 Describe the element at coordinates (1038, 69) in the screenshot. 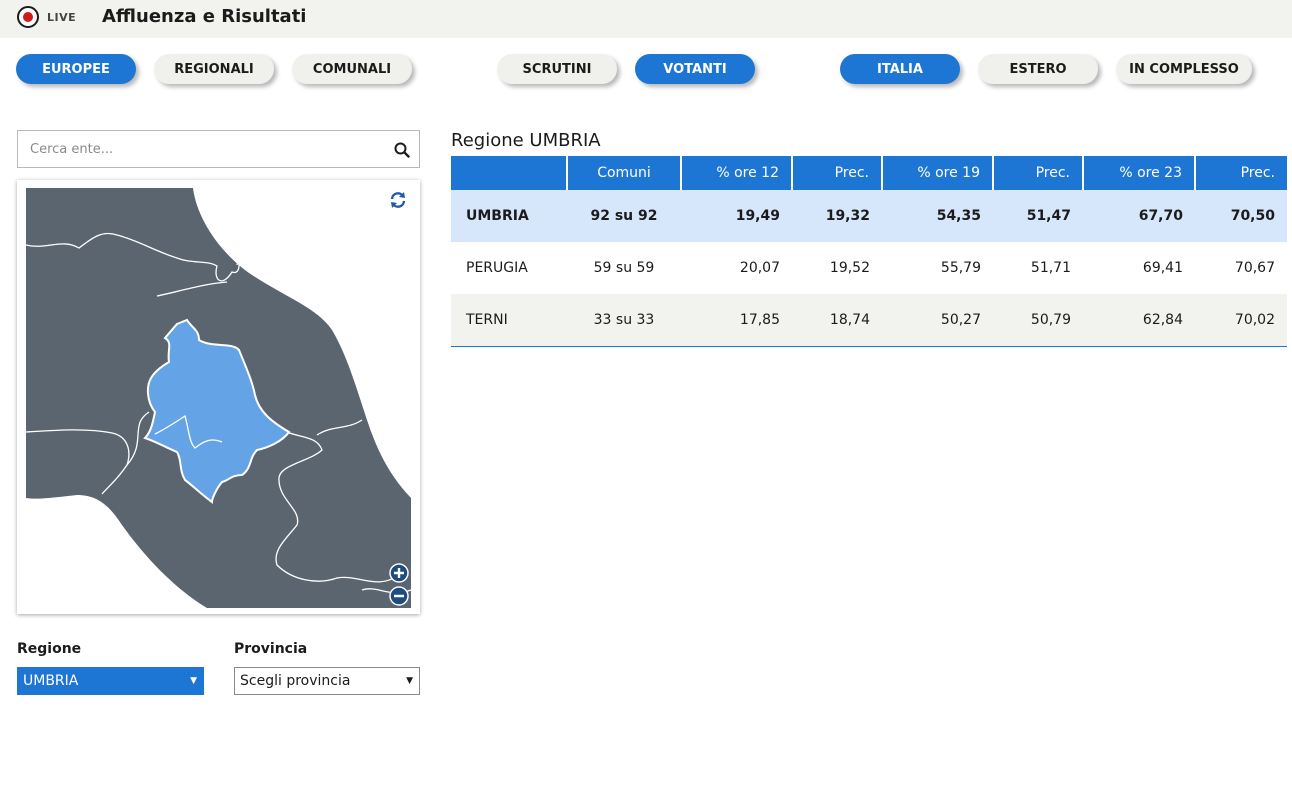

I see `tab-estero: ESTERO` at that location.